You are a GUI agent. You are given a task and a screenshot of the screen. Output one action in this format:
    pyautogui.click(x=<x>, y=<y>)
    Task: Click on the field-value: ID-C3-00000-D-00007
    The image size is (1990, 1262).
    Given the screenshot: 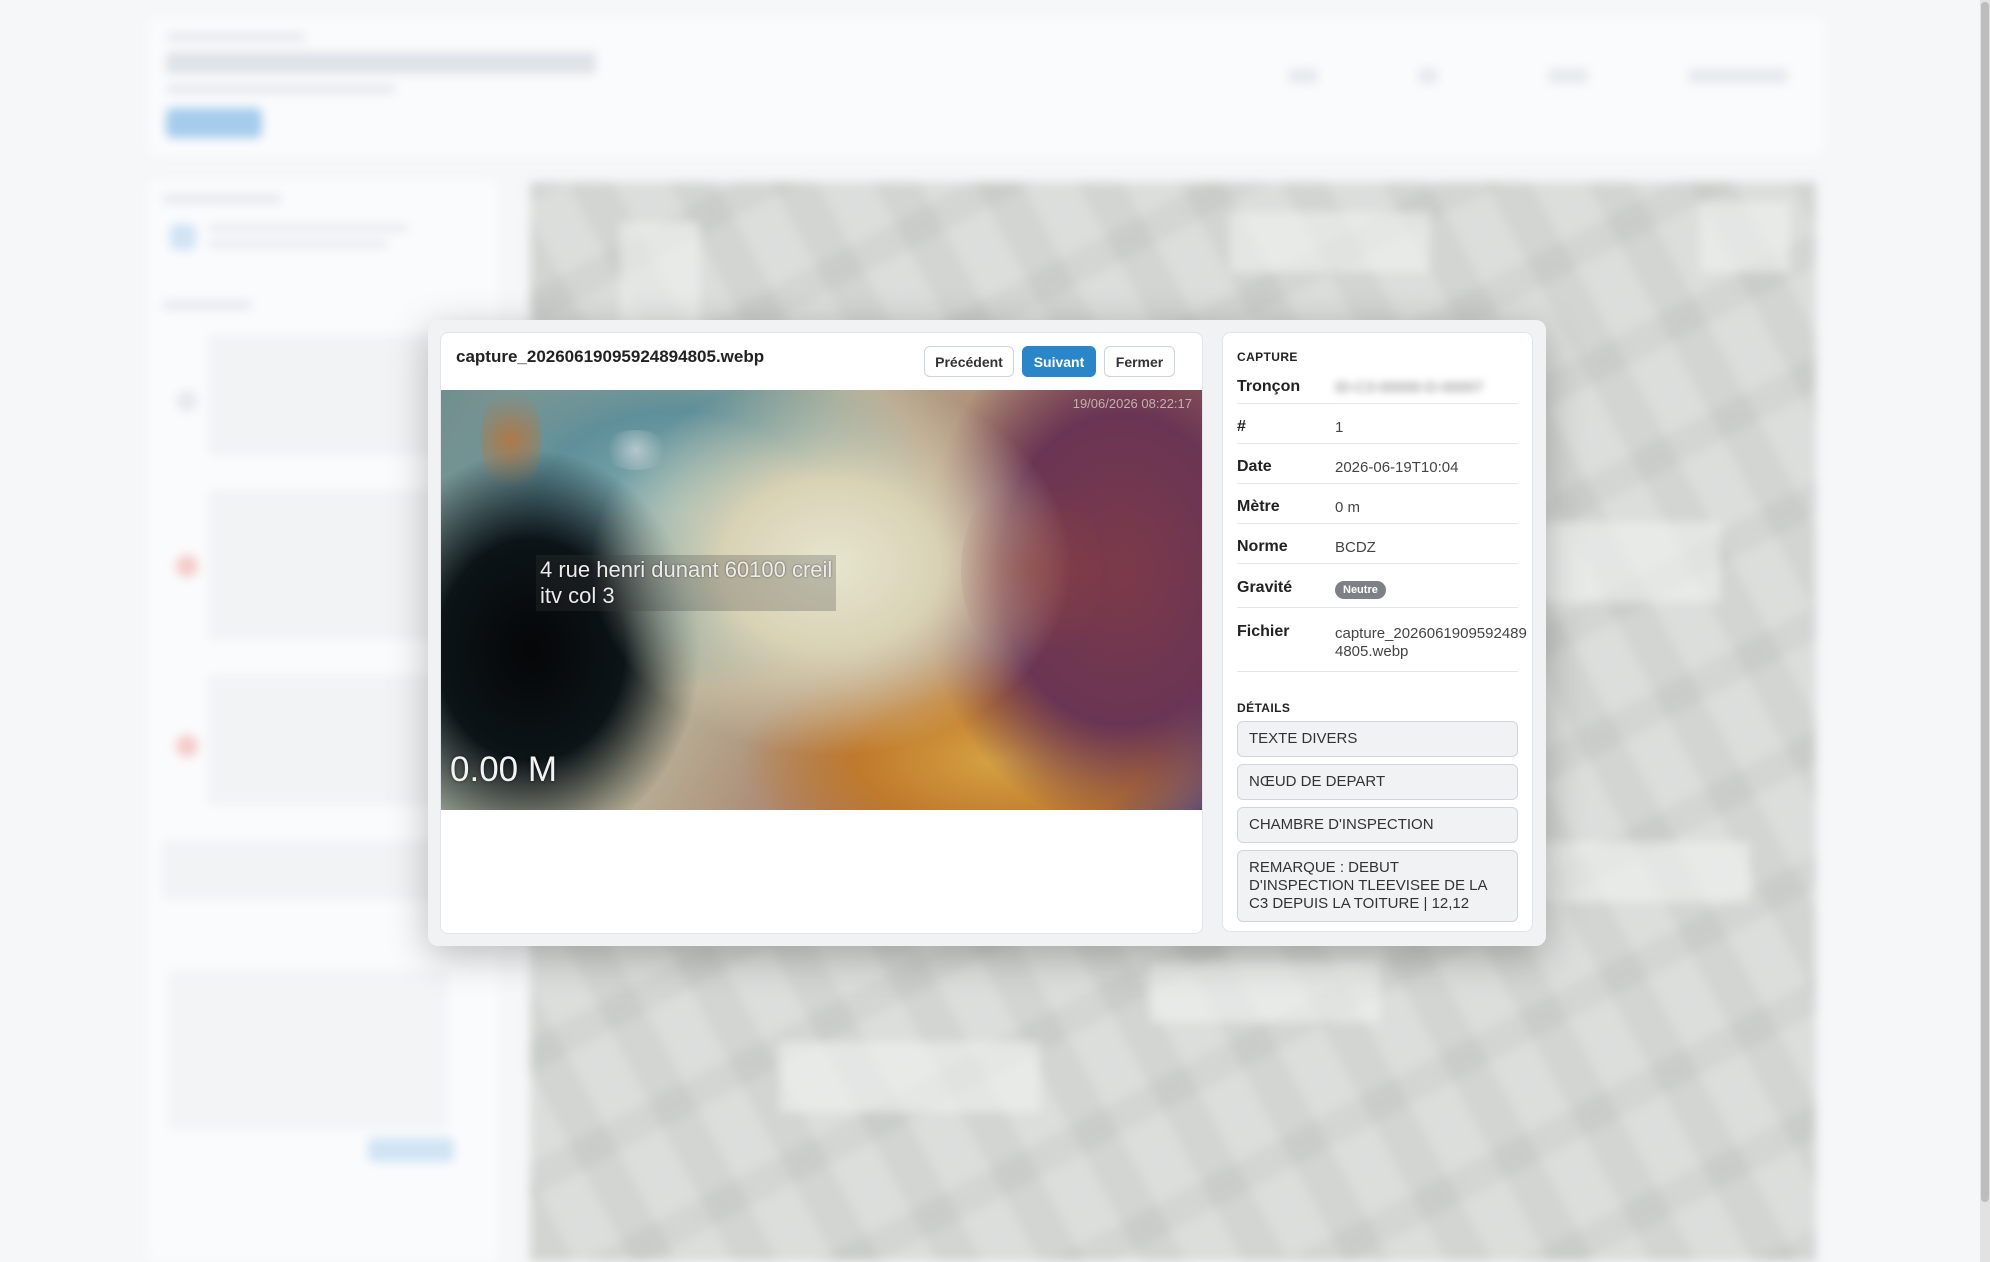 What is the action you would take?
    pyautogui.click(x=1409, y=387)
    